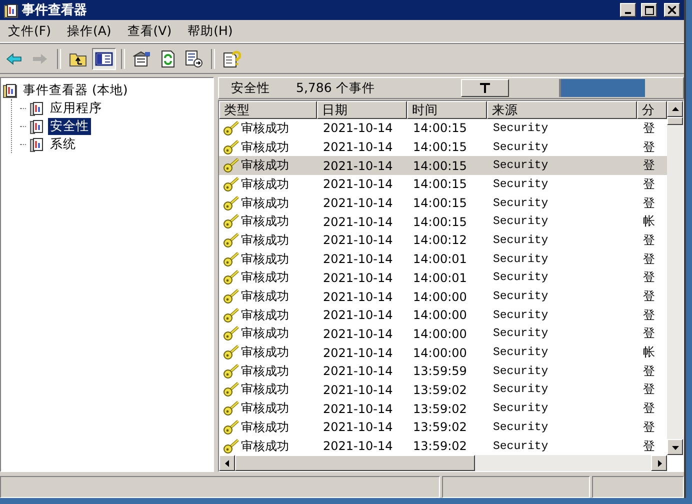 This screenshot has width=692, height=504. I want to click on event-row: 审核成功 2021-10-14 14:00:15 Security 帐, so click(443, 222).